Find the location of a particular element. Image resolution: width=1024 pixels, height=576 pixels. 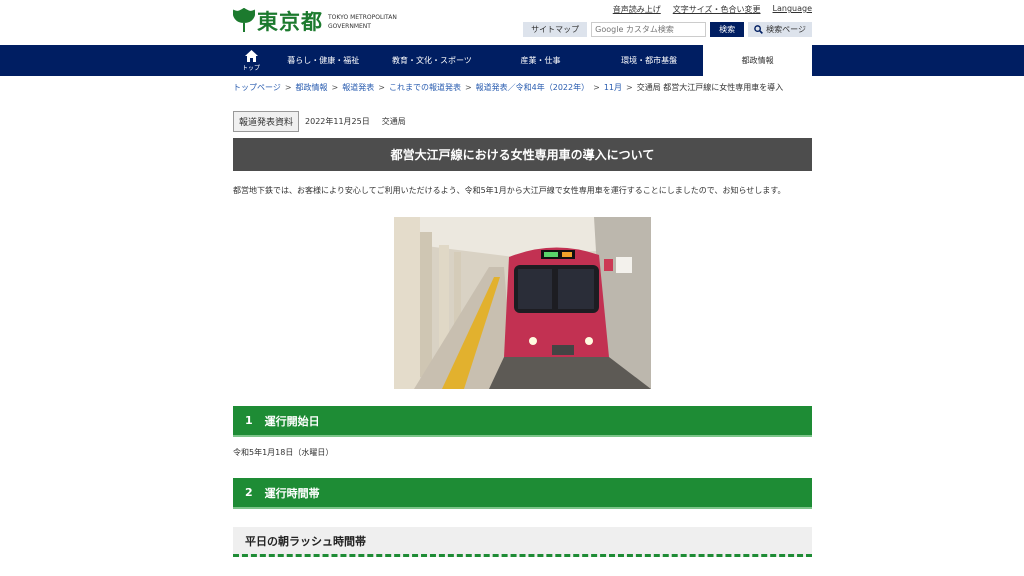

tokyo-logo: 東京都 TOKYO METROPOLITAN GOVERNMENT is located at coordinates (315, 21).